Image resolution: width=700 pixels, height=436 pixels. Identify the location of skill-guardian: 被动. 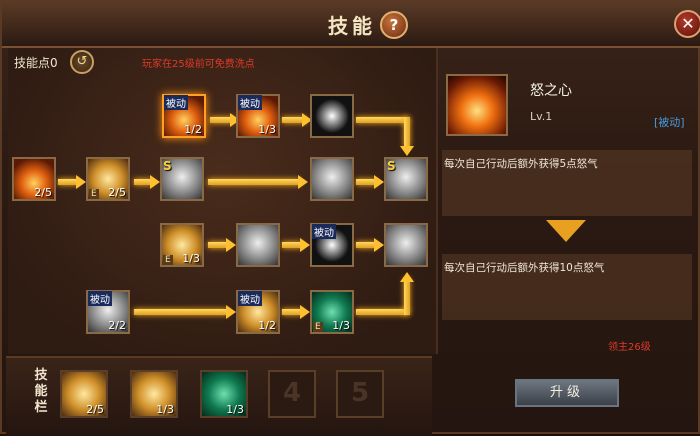
(332, 245).